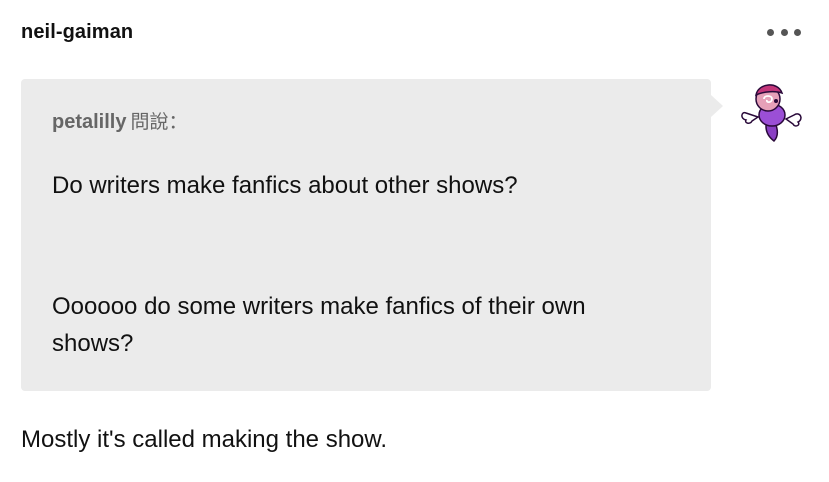 Image resolution: width=829 pixels, height=482 pixels. I want to click on more-options-button, so click(784, 32).